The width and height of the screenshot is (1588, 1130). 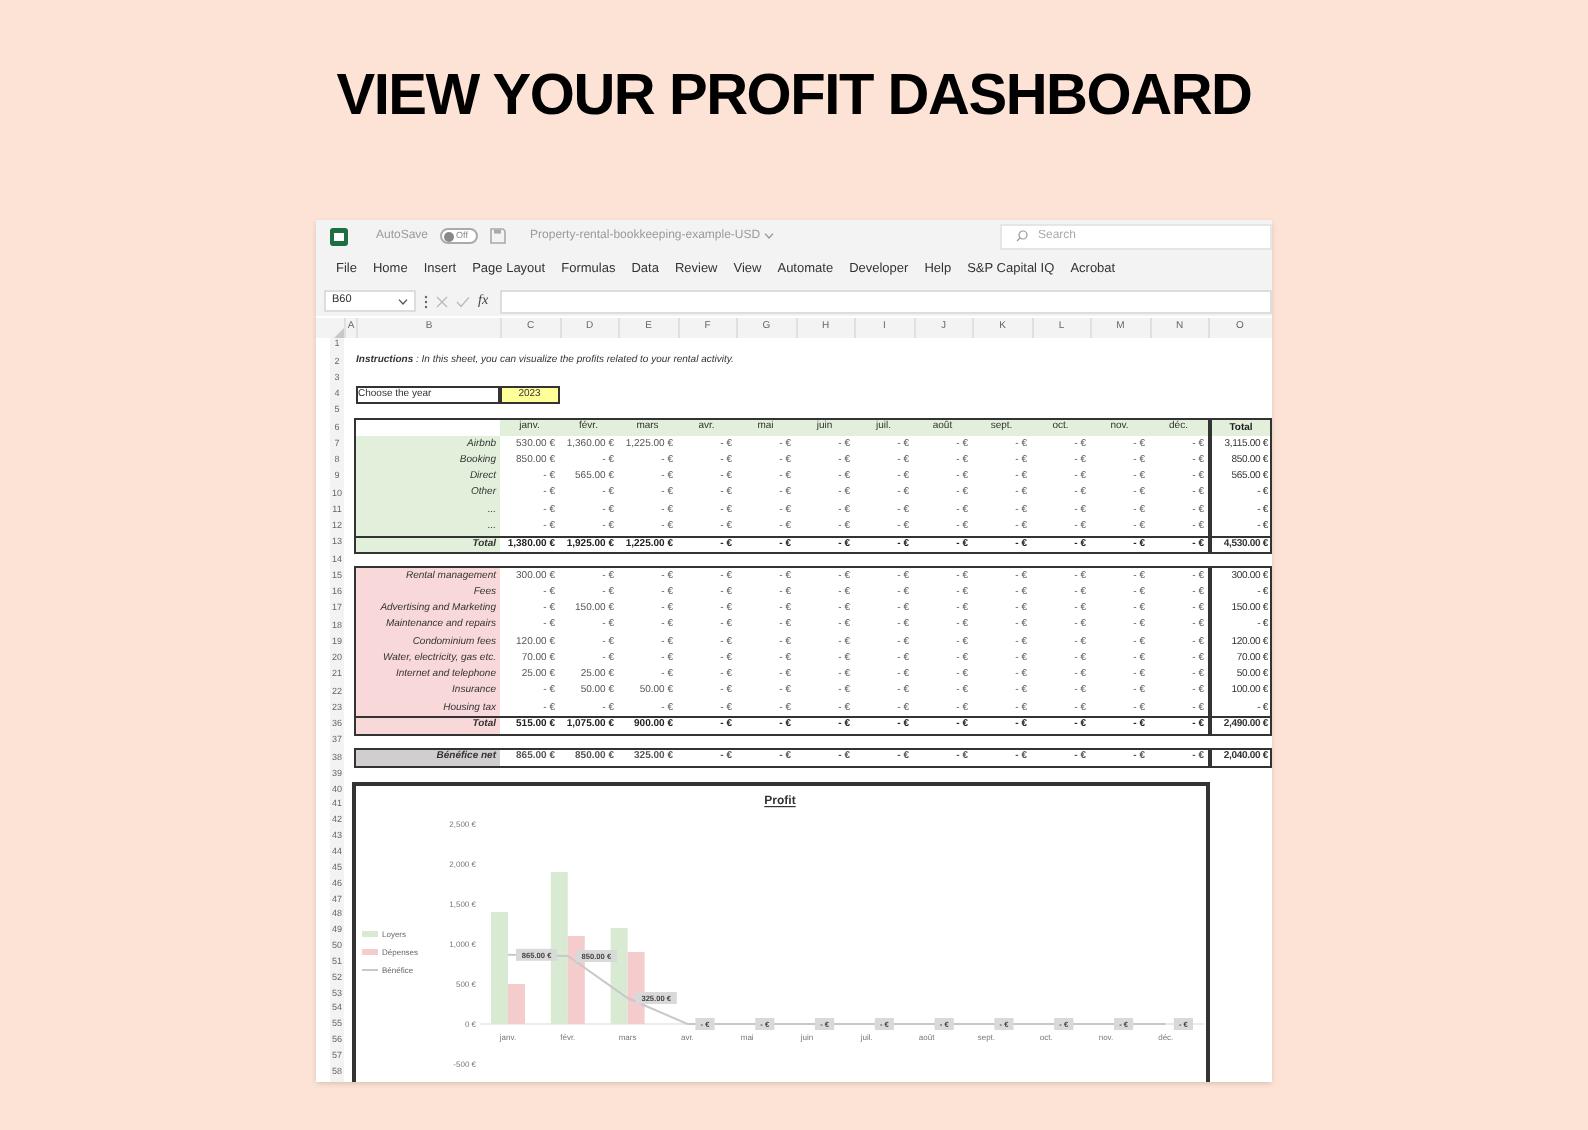 I want to click on select-all-icon, so click(x=339, y=332).